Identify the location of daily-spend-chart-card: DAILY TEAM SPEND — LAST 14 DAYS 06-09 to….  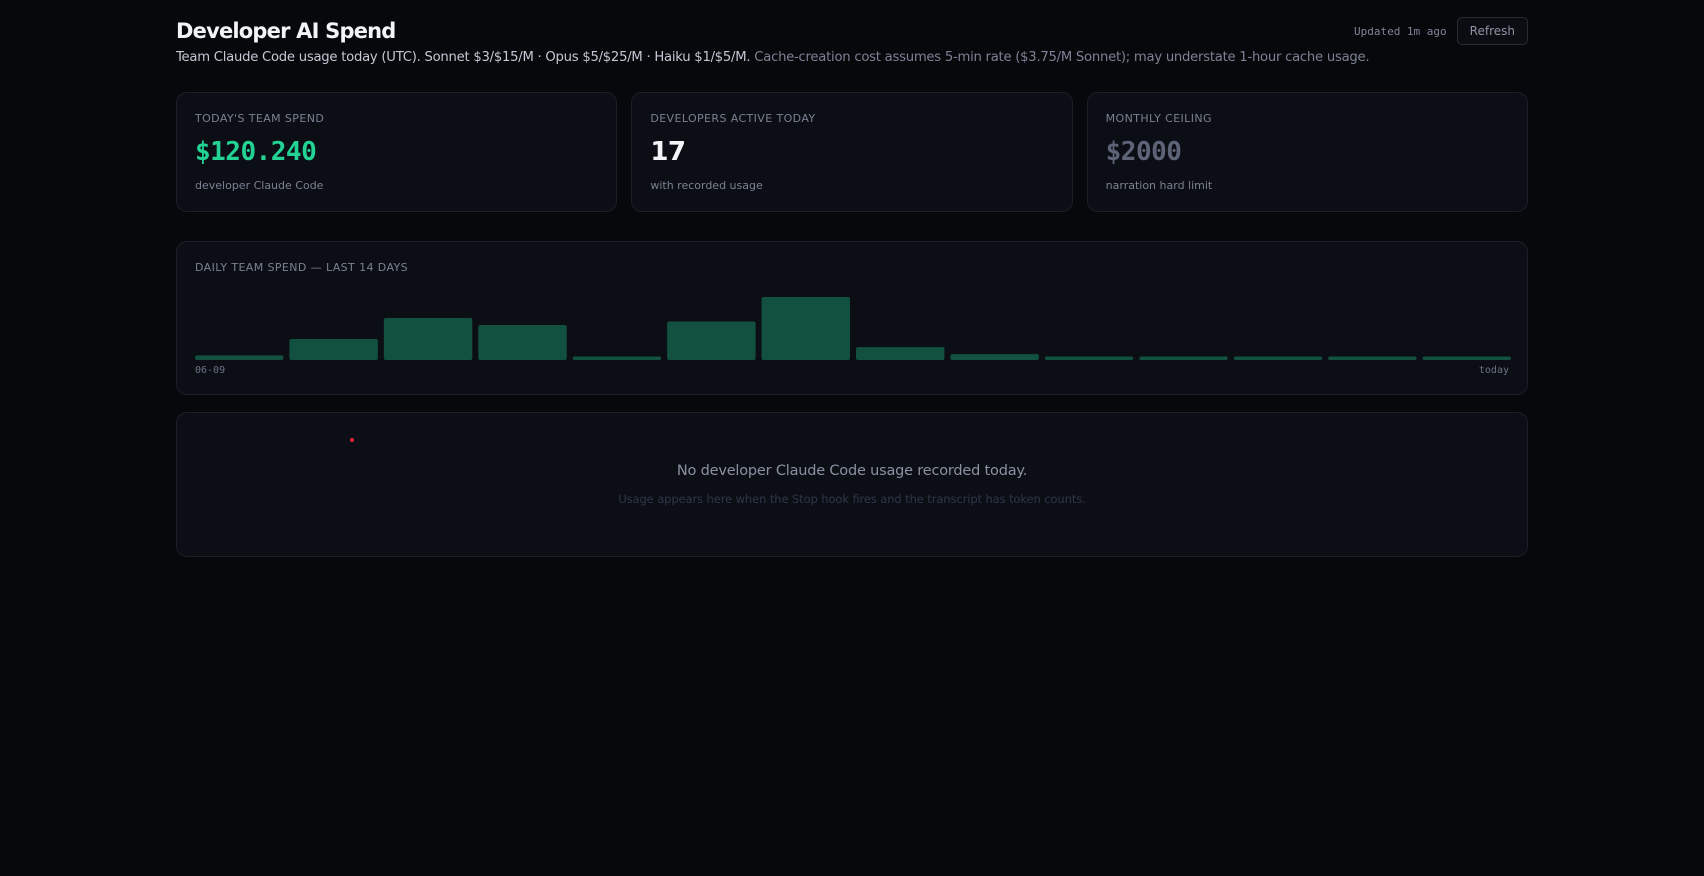
(852, 318).